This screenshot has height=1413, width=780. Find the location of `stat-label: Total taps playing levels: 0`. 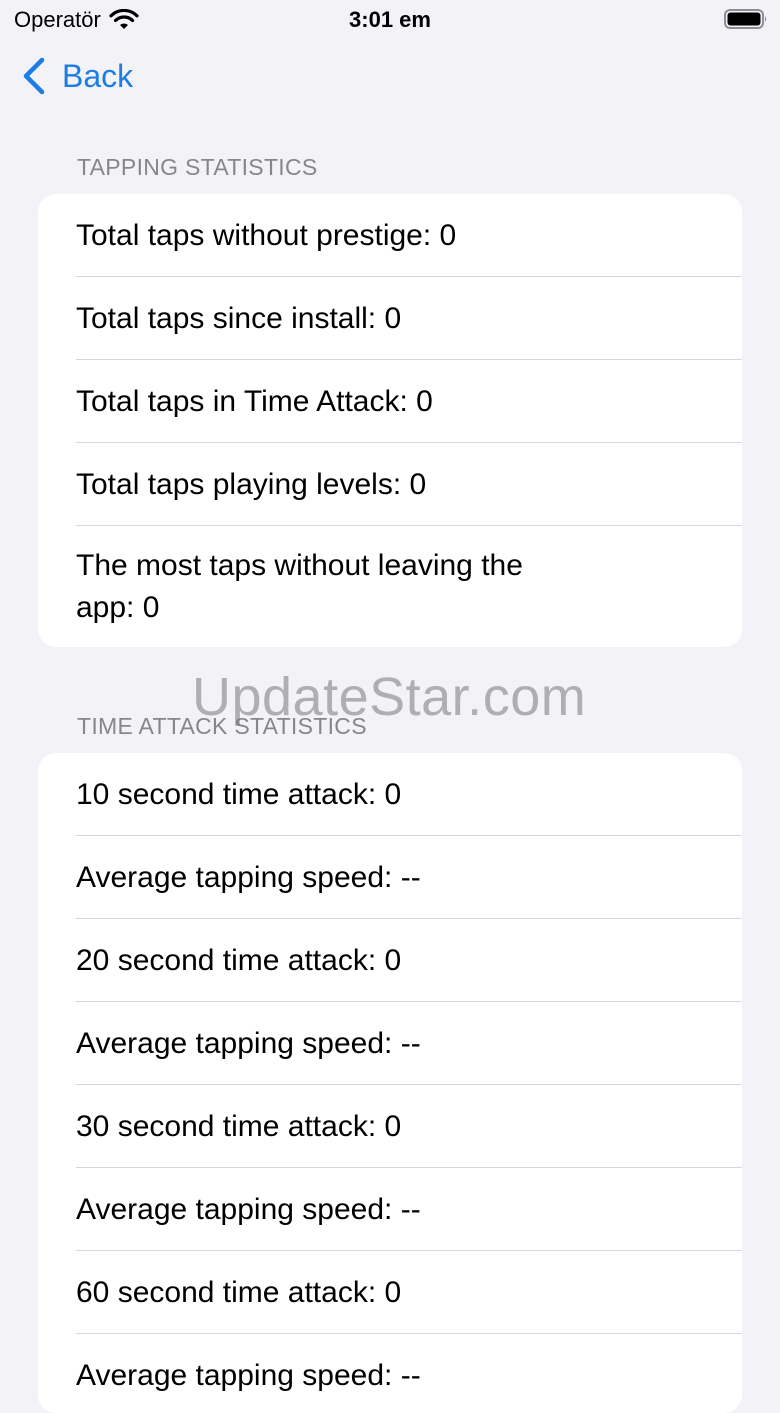

stat-label: Total taps playing levels: 0 is located at coordinates (251, 484).